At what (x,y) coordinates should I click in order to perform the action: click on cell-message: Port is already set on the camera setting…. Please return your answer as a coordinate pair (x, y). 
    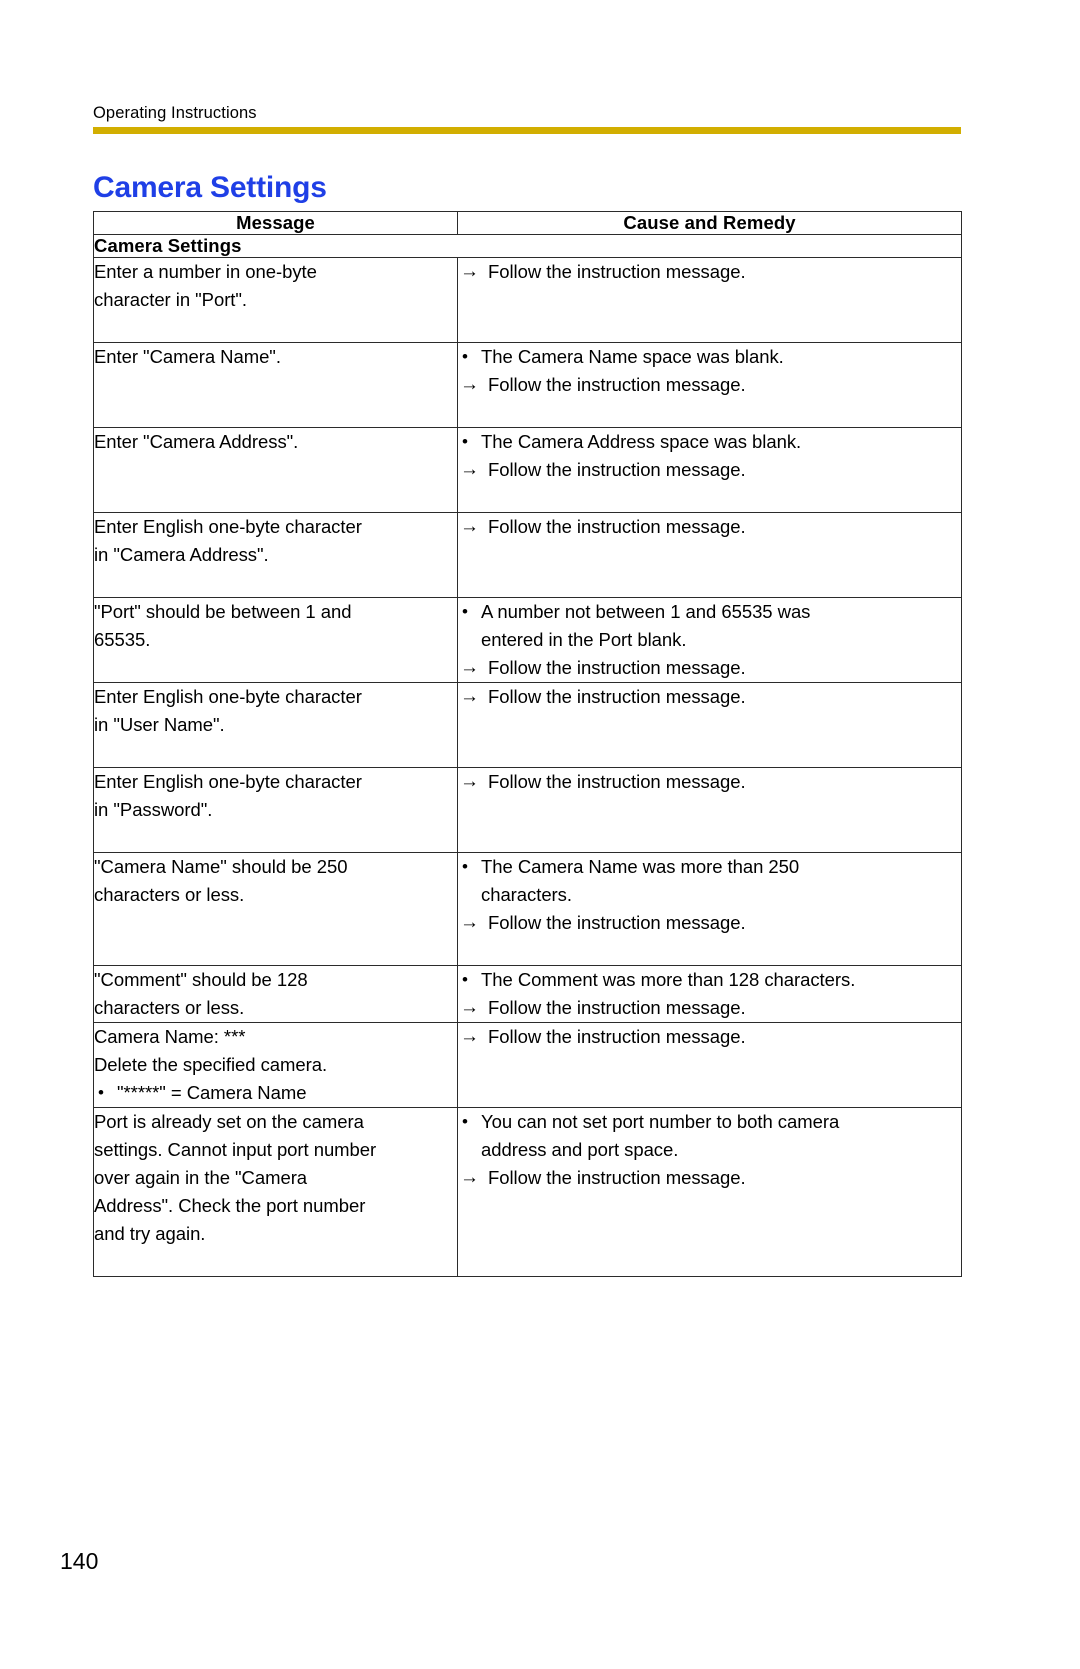
    Looking at the image, I should click on (275, 1192).